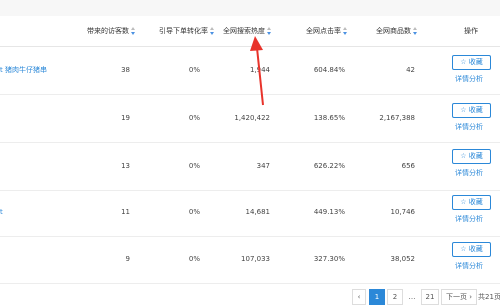 Image resolution: width=500 pixels, height=305 pixels. Describe the element at coordinates (244, 31) in the screenshot. I see `header-search-heat-label: 全网搜索热度` at that location.